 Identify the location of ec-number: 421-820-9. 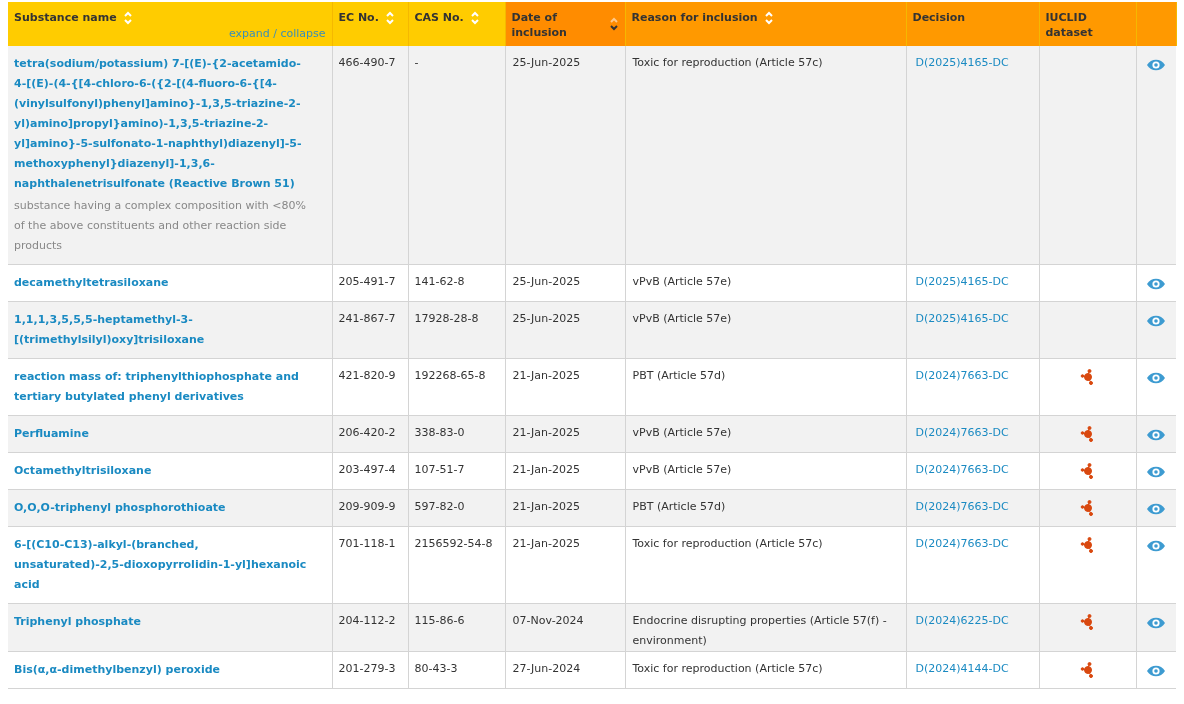
(367, 375).